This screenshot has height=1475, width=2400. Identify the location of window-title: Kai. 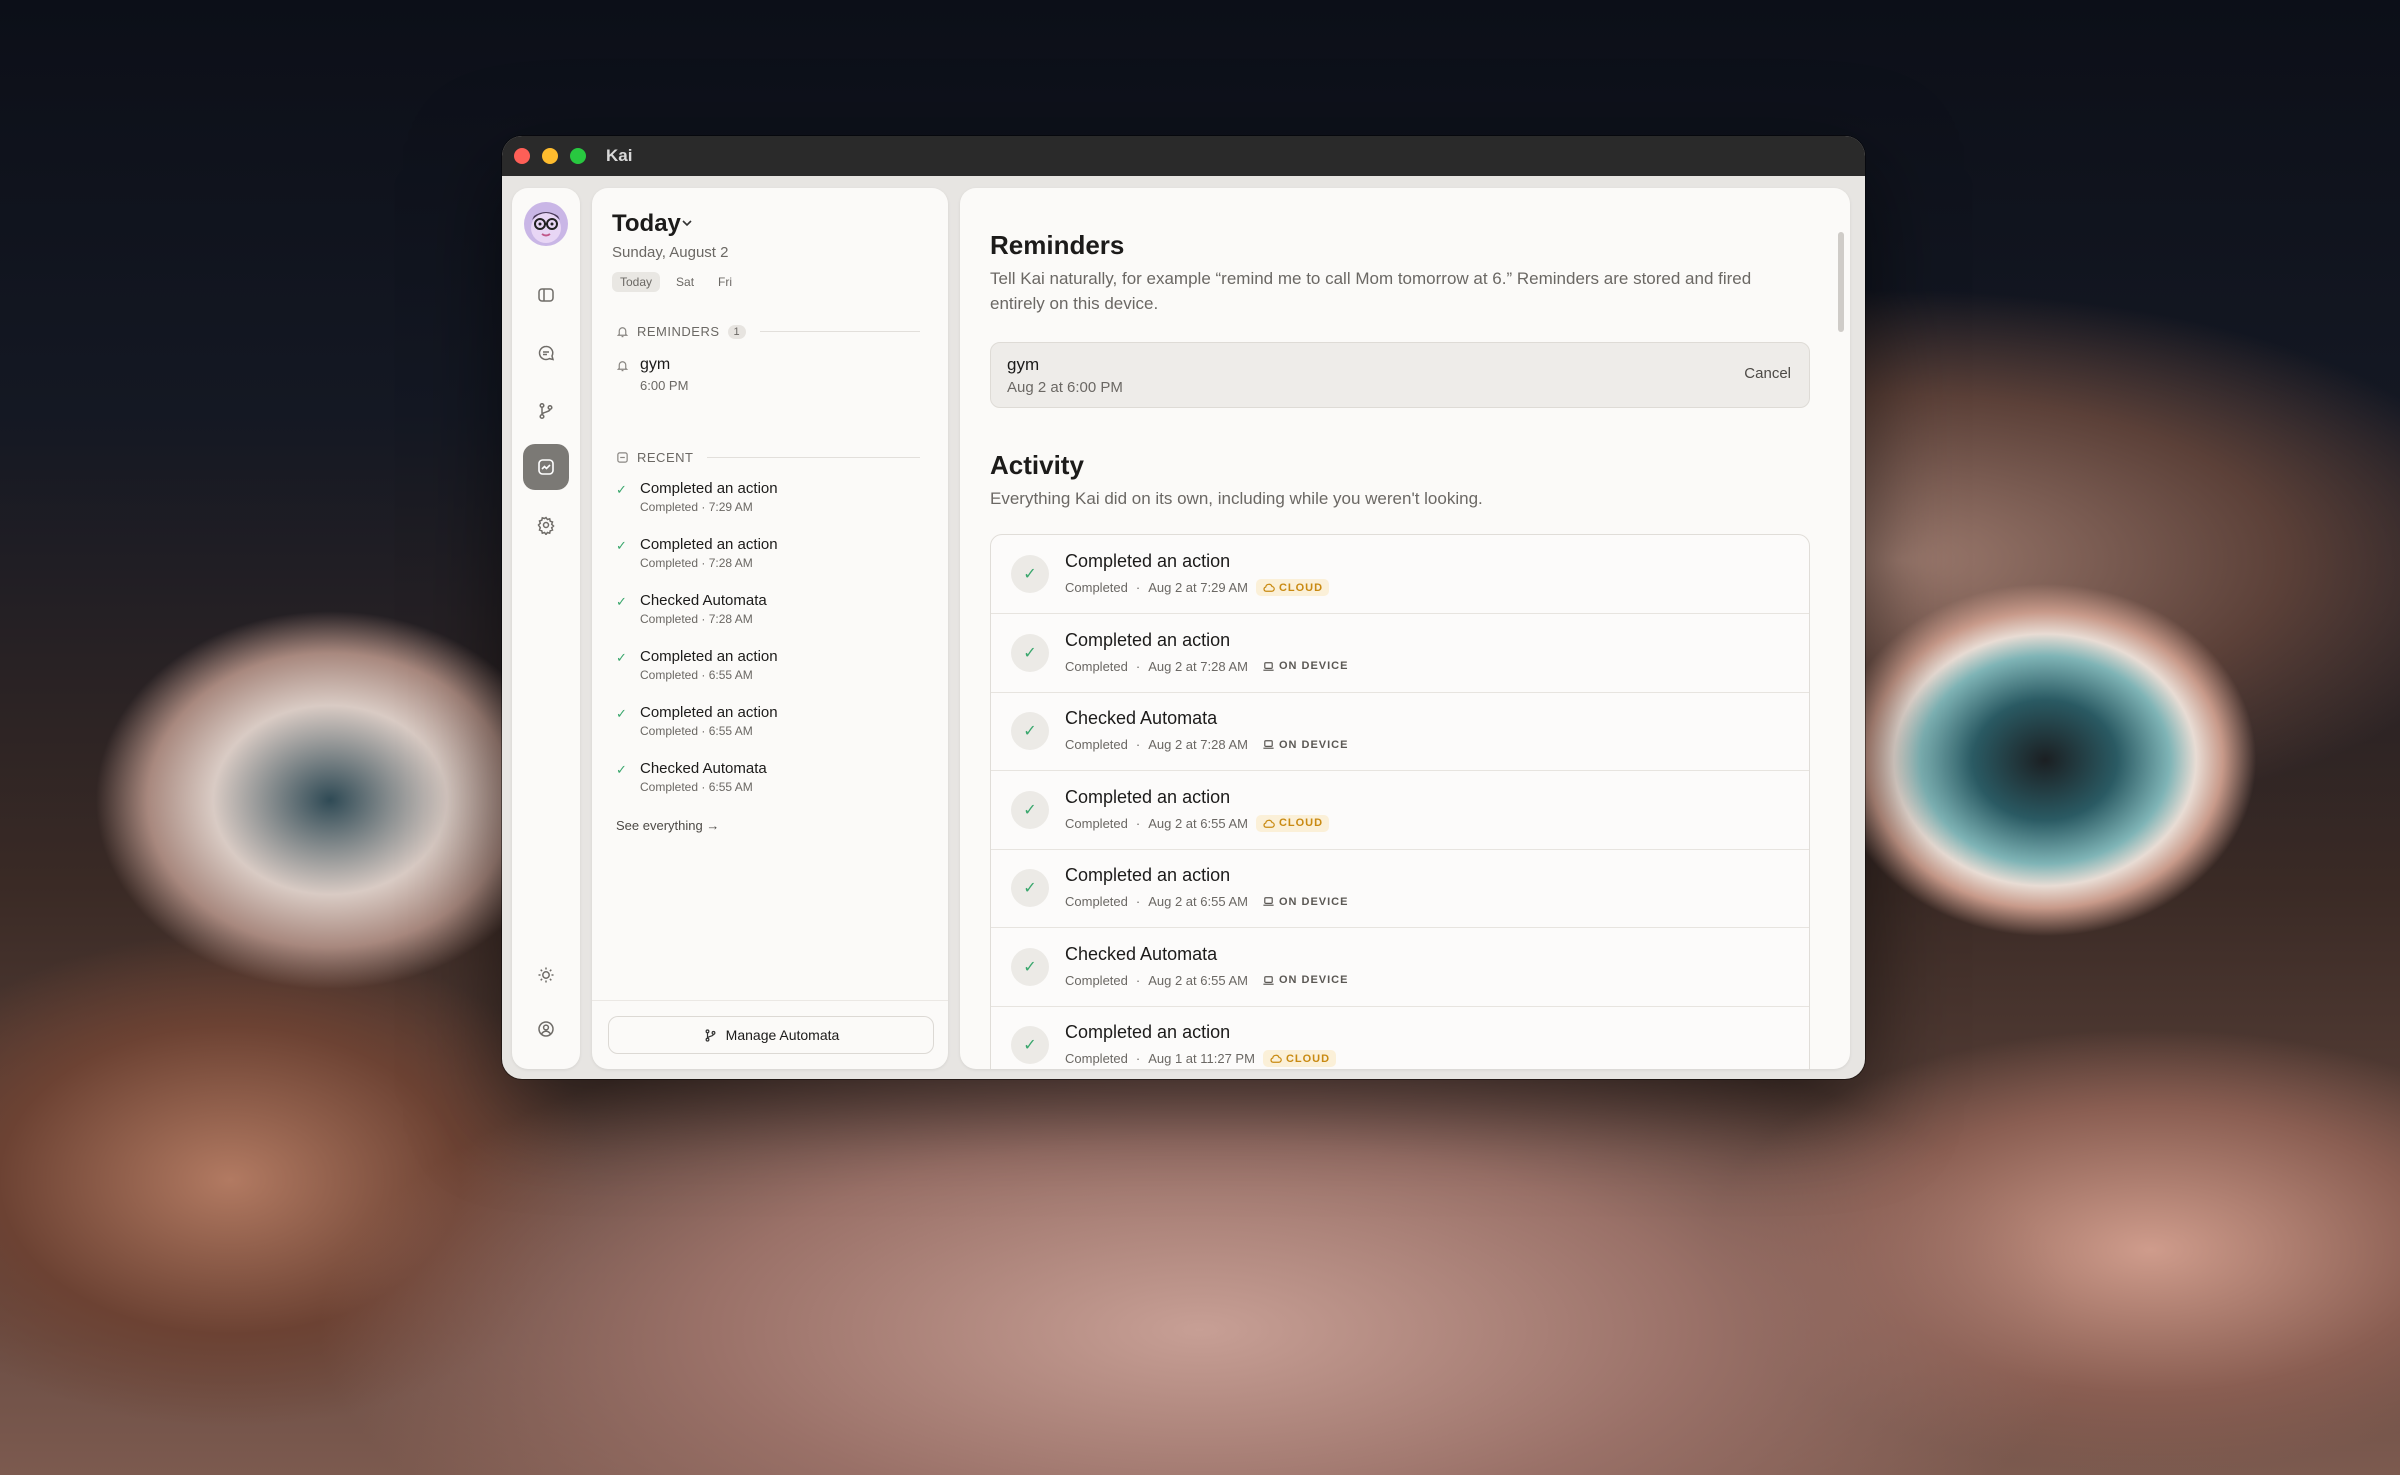
(619, 155).